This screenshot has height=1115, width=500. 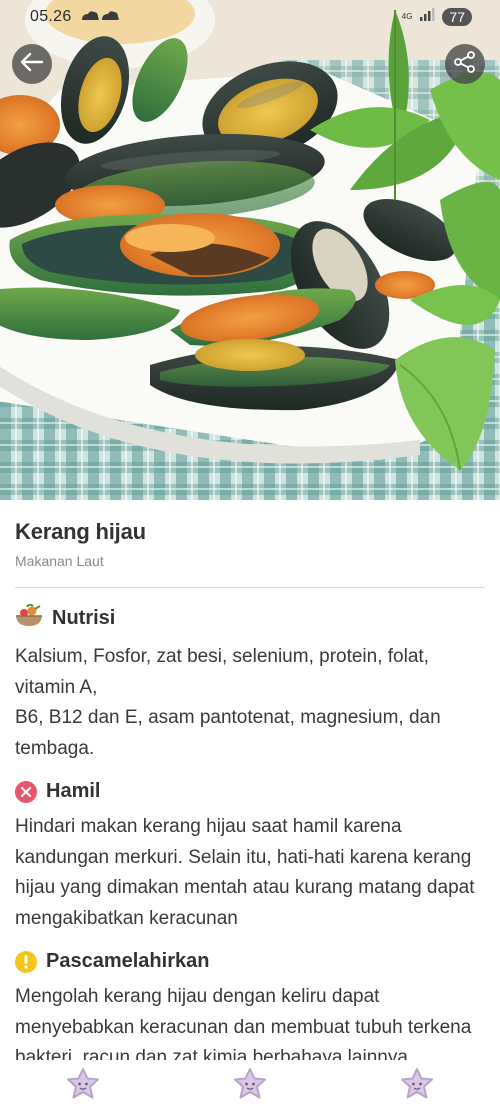 What do you see at coordinates (128, 961) in the screenshot?
I see `postpartum-title: Pascamelahirkan` at bounding box center [128, 961].